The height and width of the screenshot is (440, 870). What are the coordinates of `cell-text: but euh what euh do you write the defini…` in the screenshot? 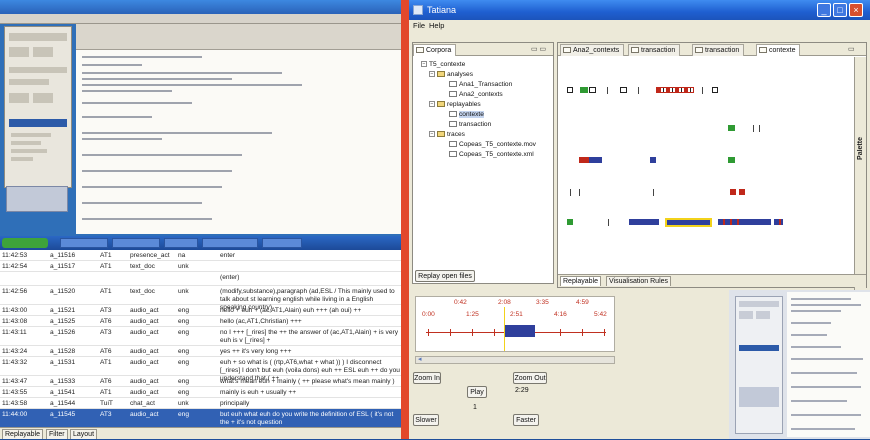 It's located at (307, 418).